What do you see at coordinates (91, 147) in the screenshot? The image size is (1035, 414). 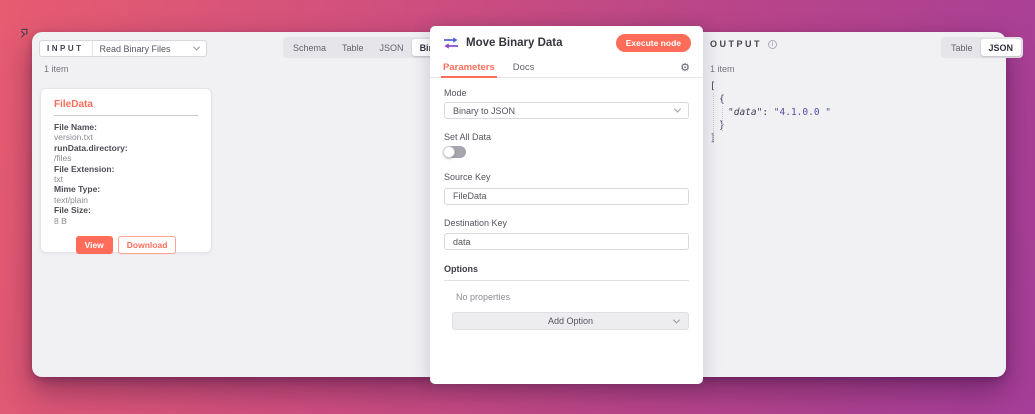 I see `field-label: runData.directory:` at bounding box center [91, 147].